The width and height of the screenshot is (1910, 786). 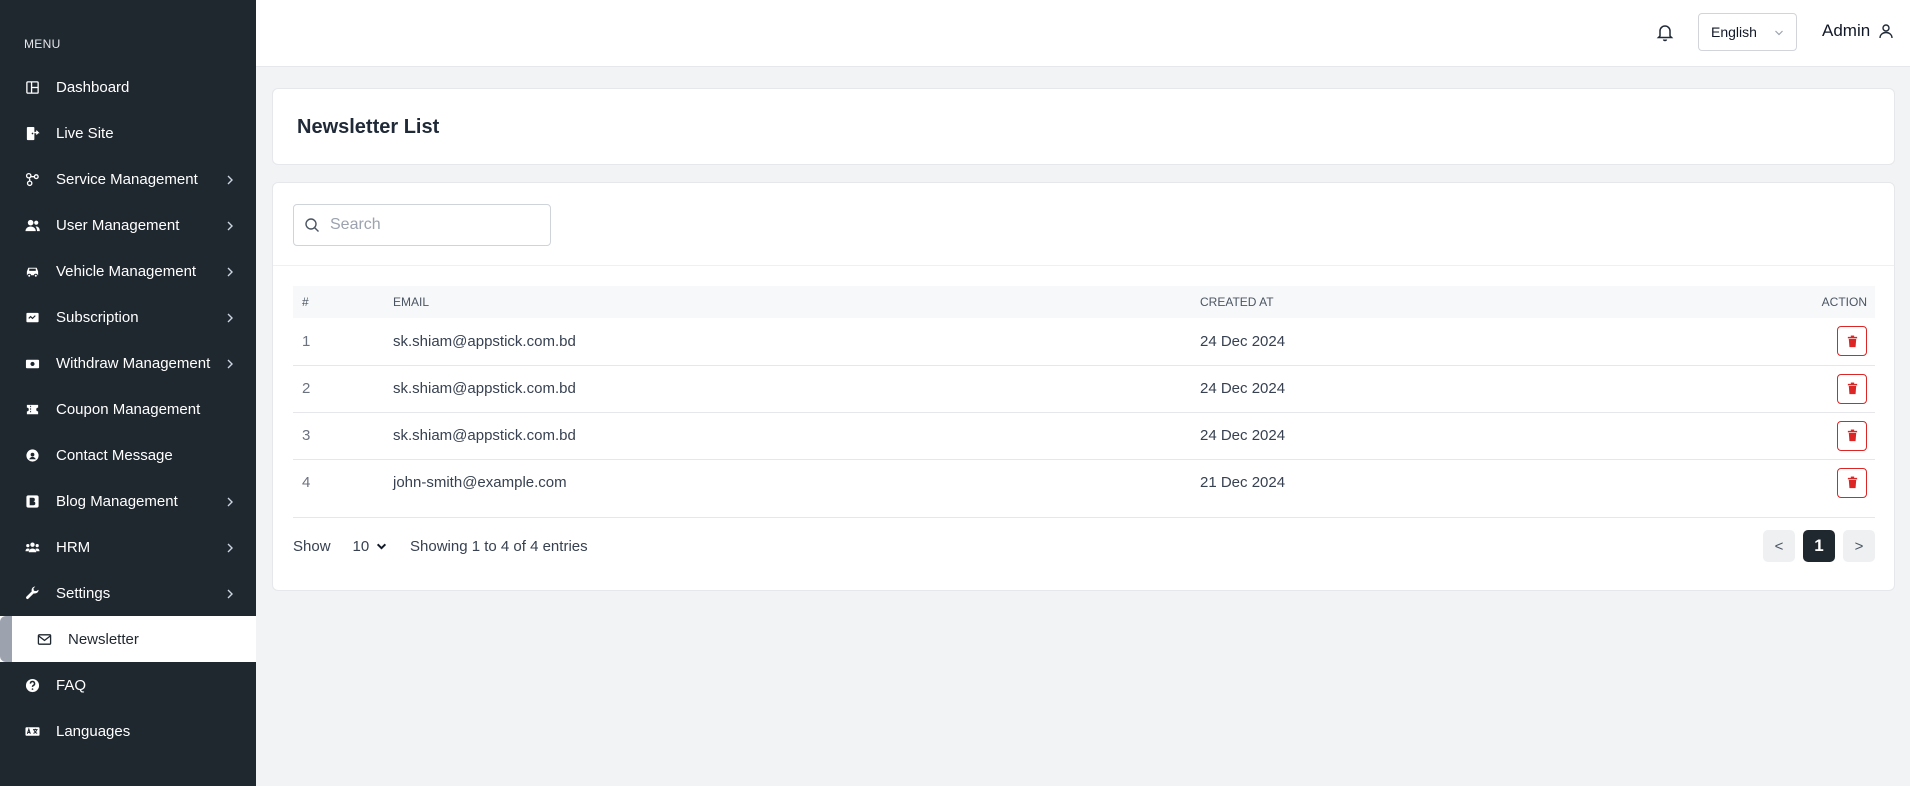 I want to click on user-icon, so click(x=1886, y=31).